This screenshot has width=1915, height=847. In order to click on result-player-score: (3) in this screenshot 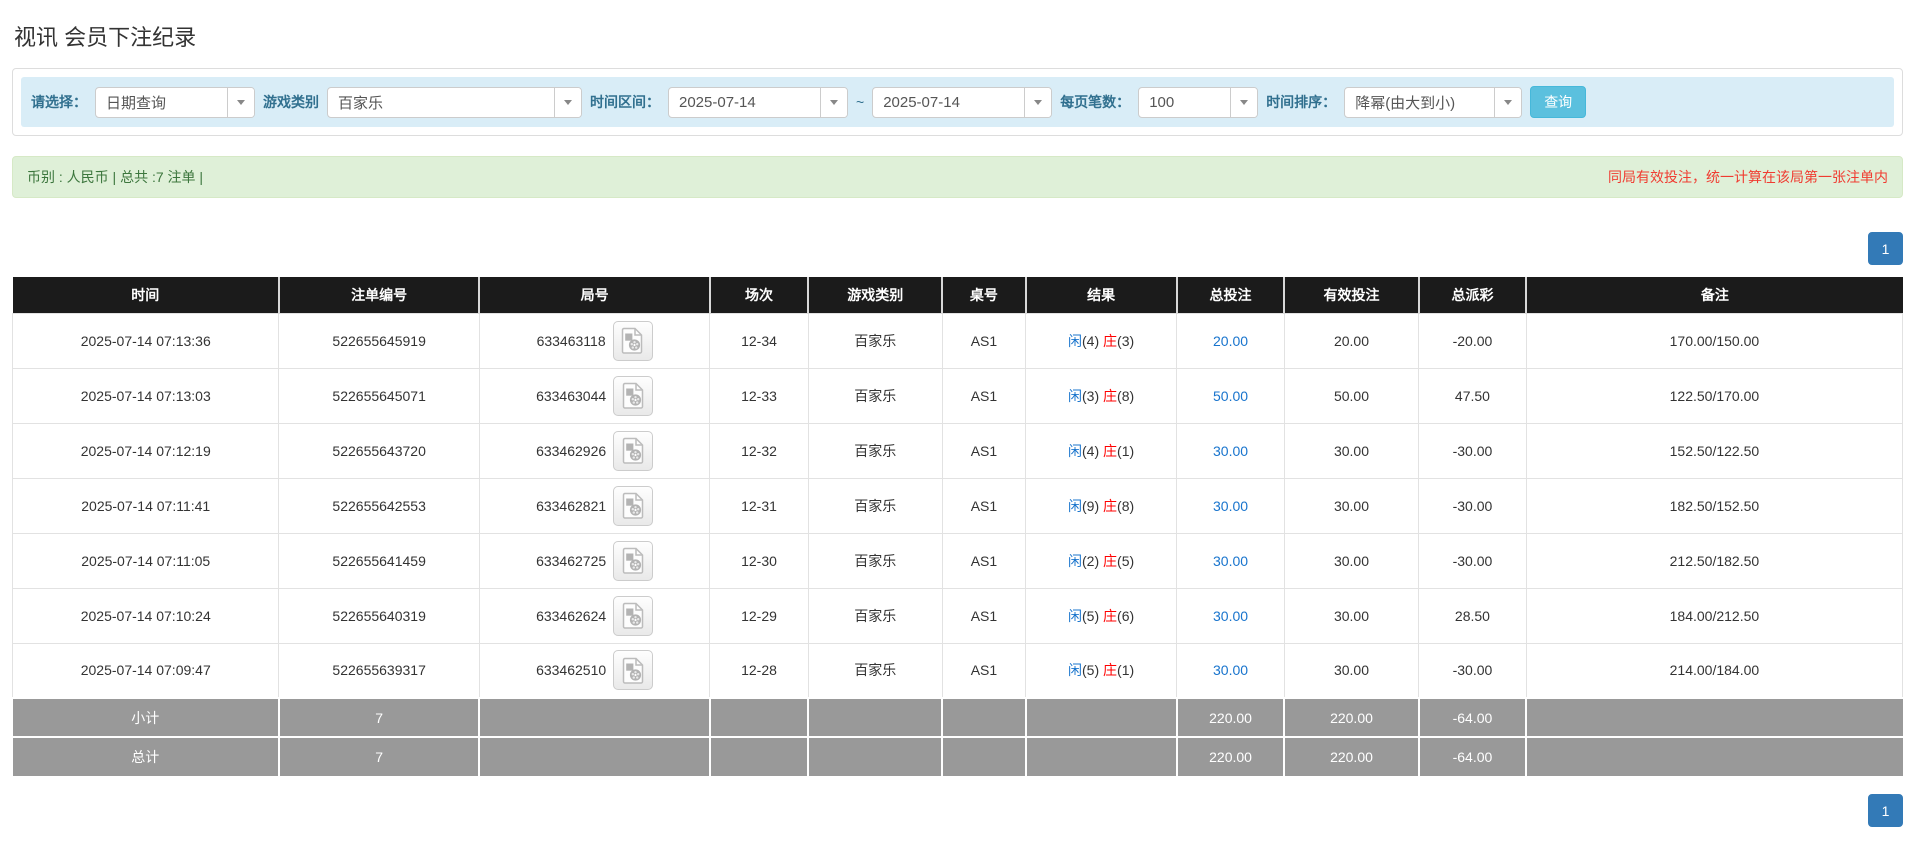, I will do `click(1091, 395)`.